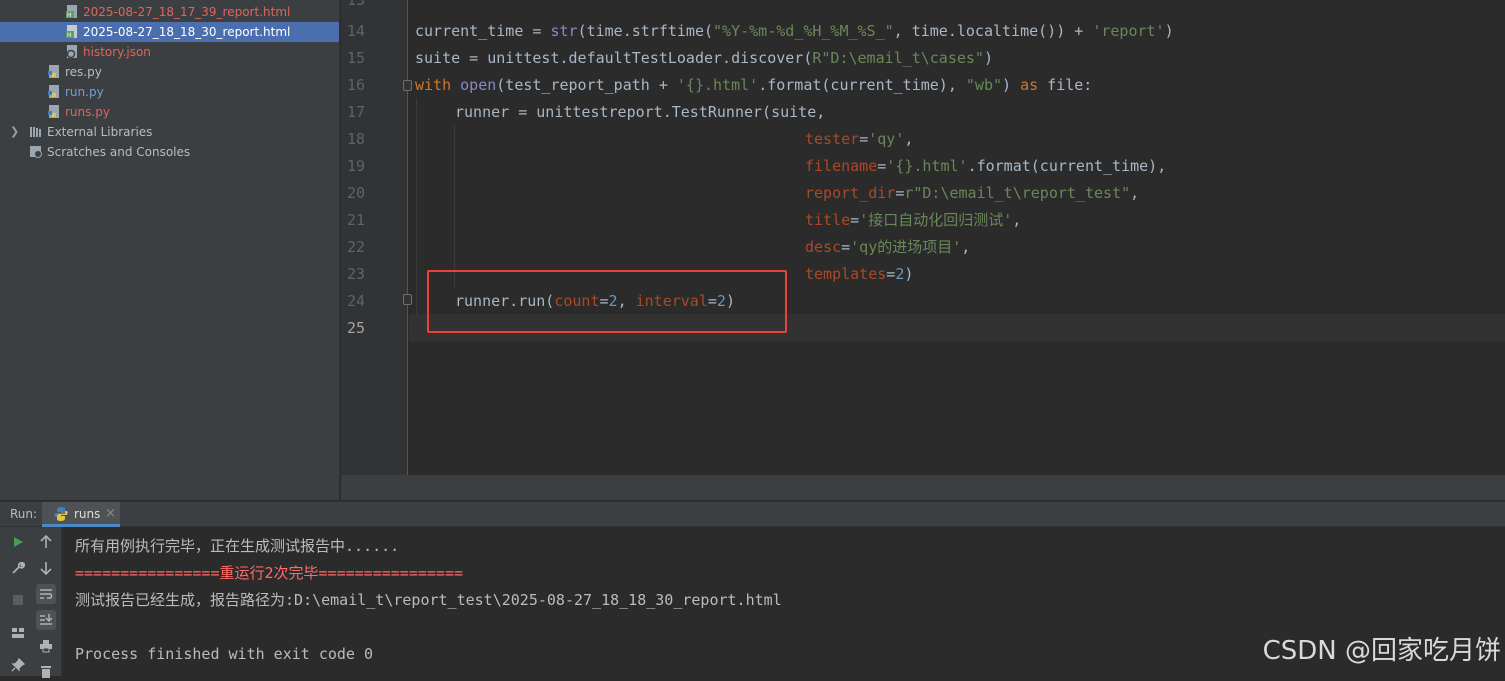 The width and height of the screenshot is (1505, 681). I want to click on arrow-down-icon, so click(46, 568).